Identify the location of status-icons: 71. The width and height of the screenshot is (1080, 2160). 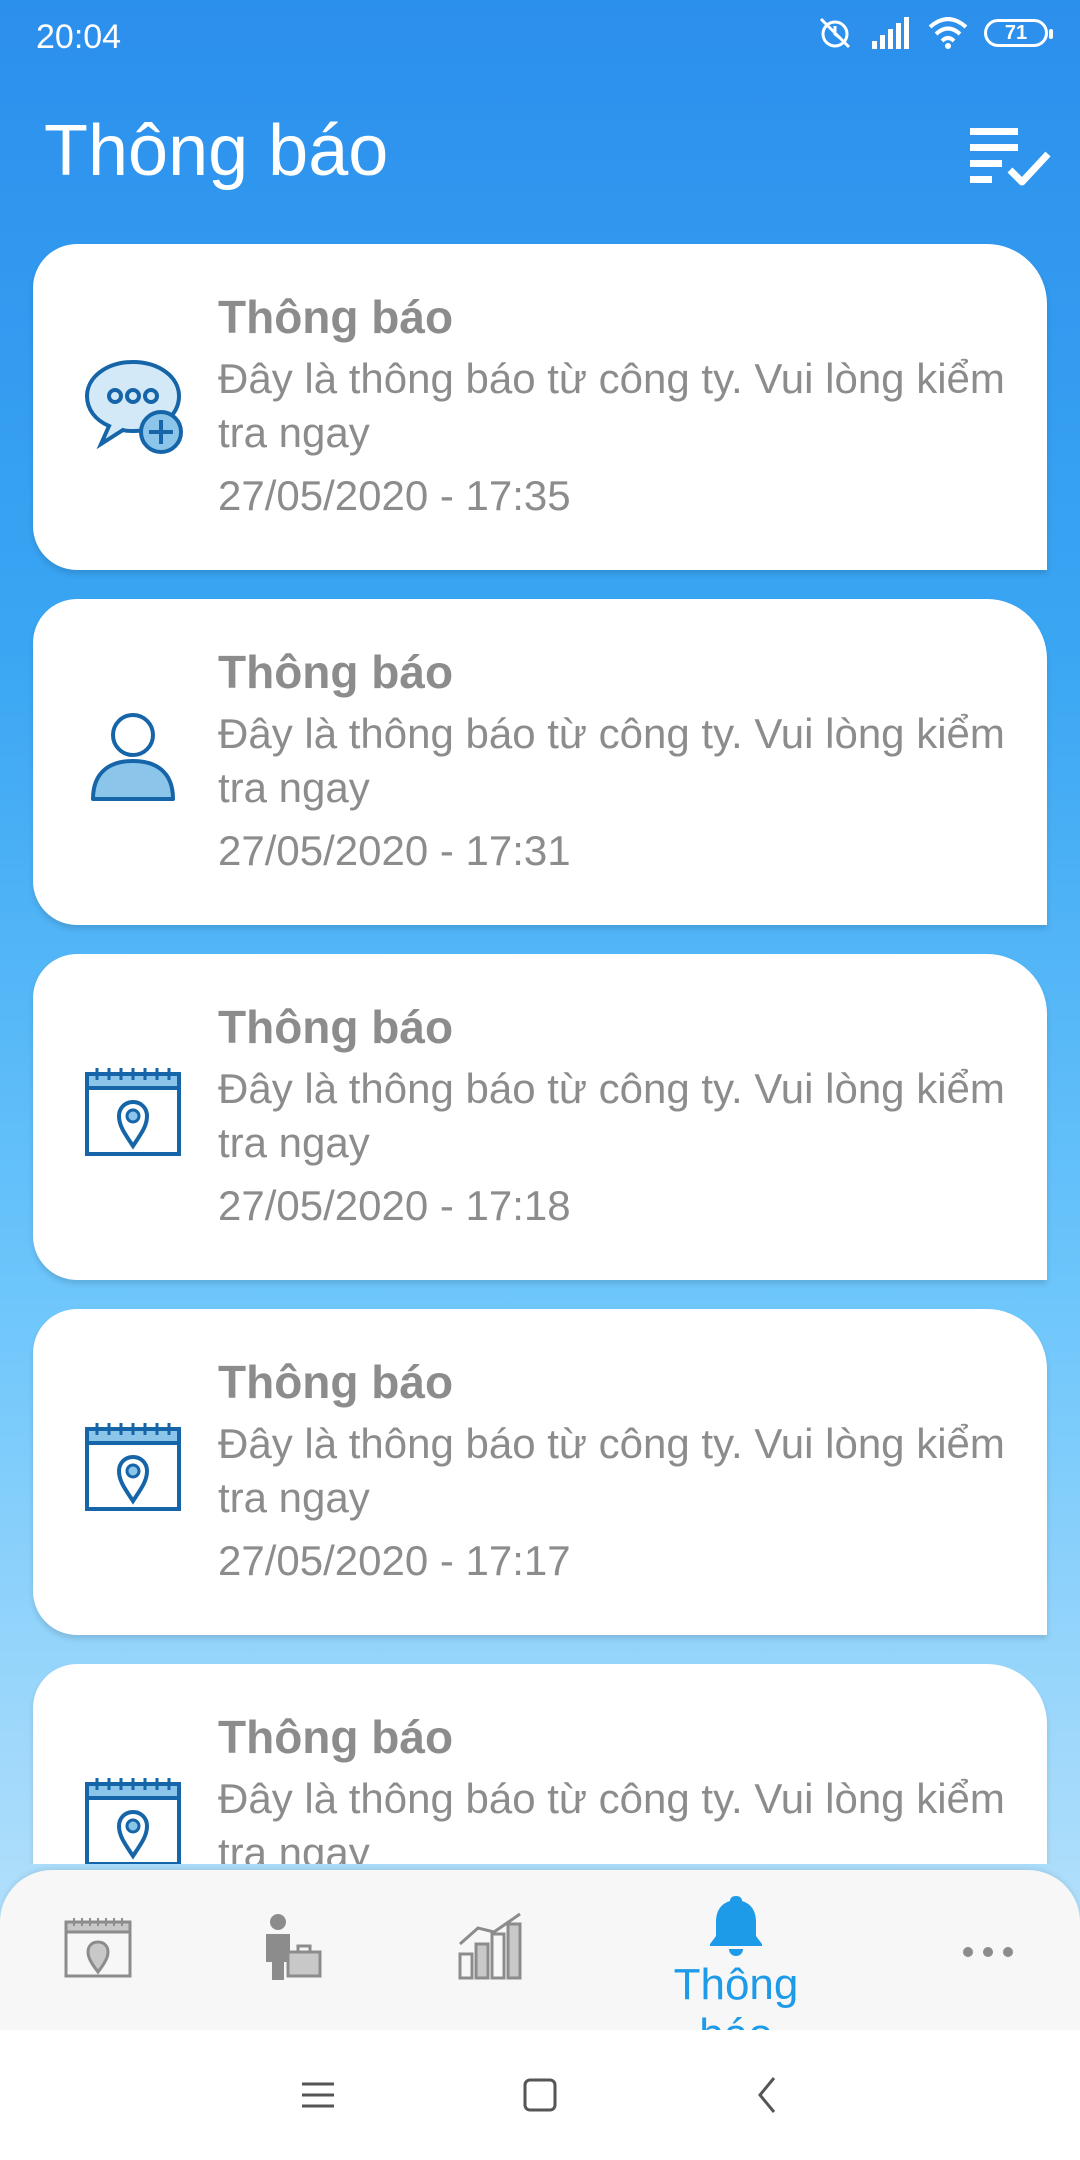
(934, 33).